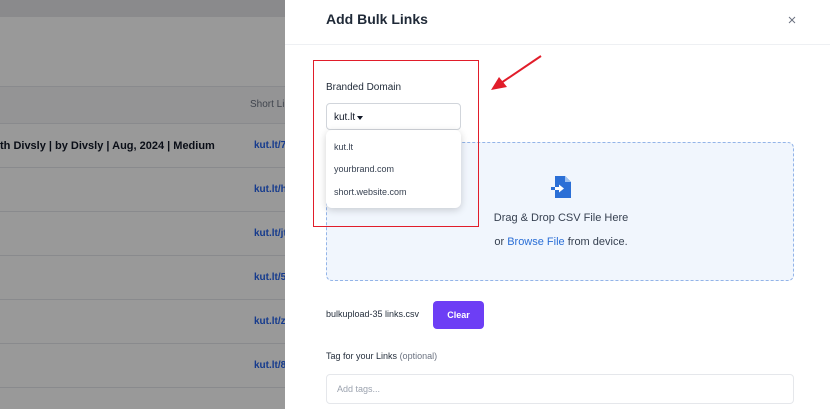 This screenshot has width=830, height=409. Describe the element at coordinates (499, 242) in the screenshot. I see `browse-prefix: or` at that location.